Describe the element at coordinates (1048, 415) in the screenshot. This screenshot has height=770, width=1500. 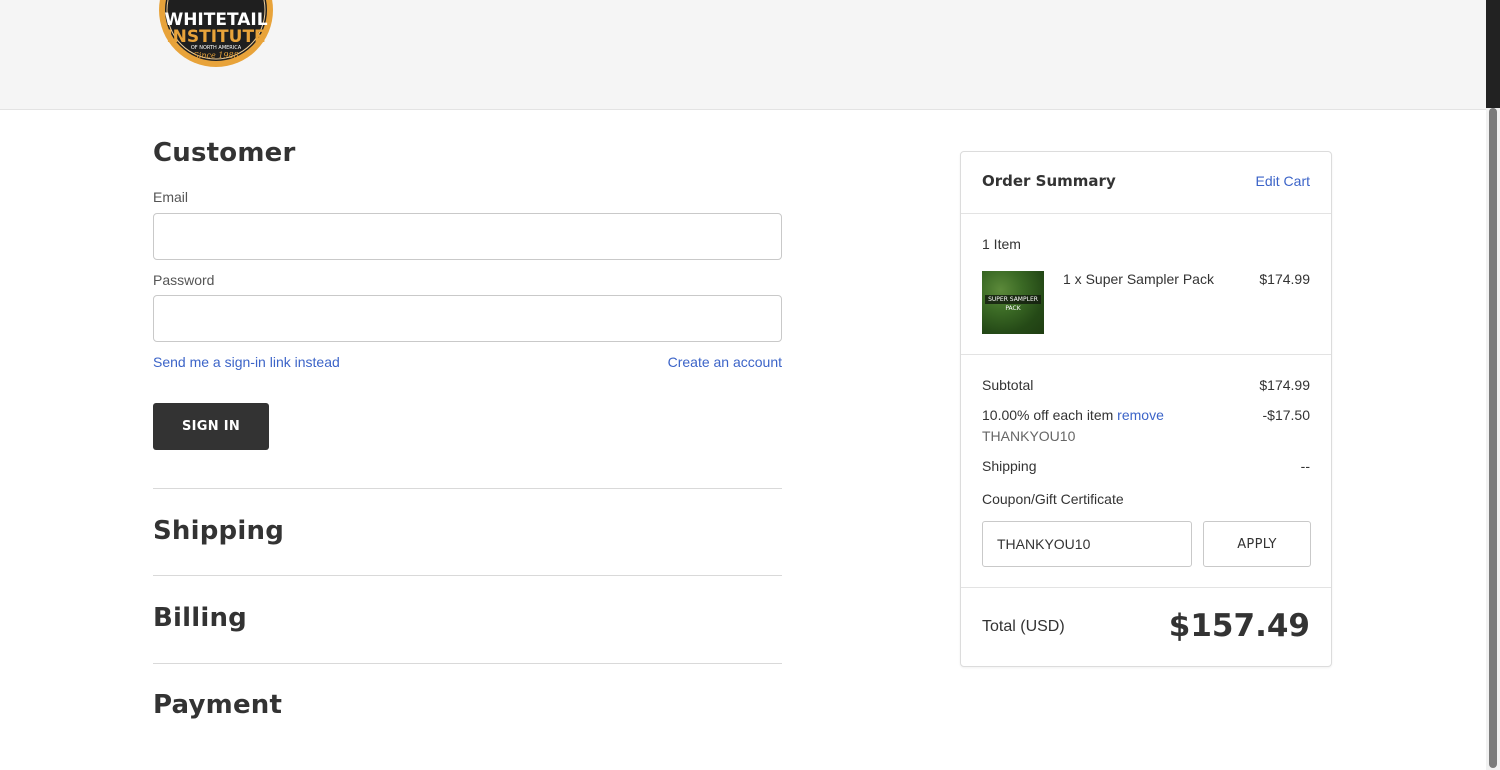
I see `discount-label: 10.00% off each item` at that location.